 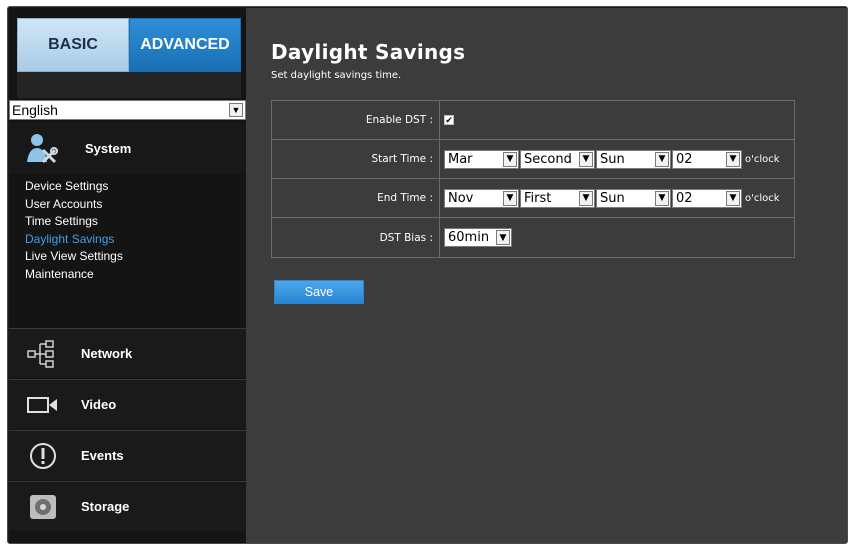 I want to click on start-oclock-text: o'clock, so click(x=762, y=159).